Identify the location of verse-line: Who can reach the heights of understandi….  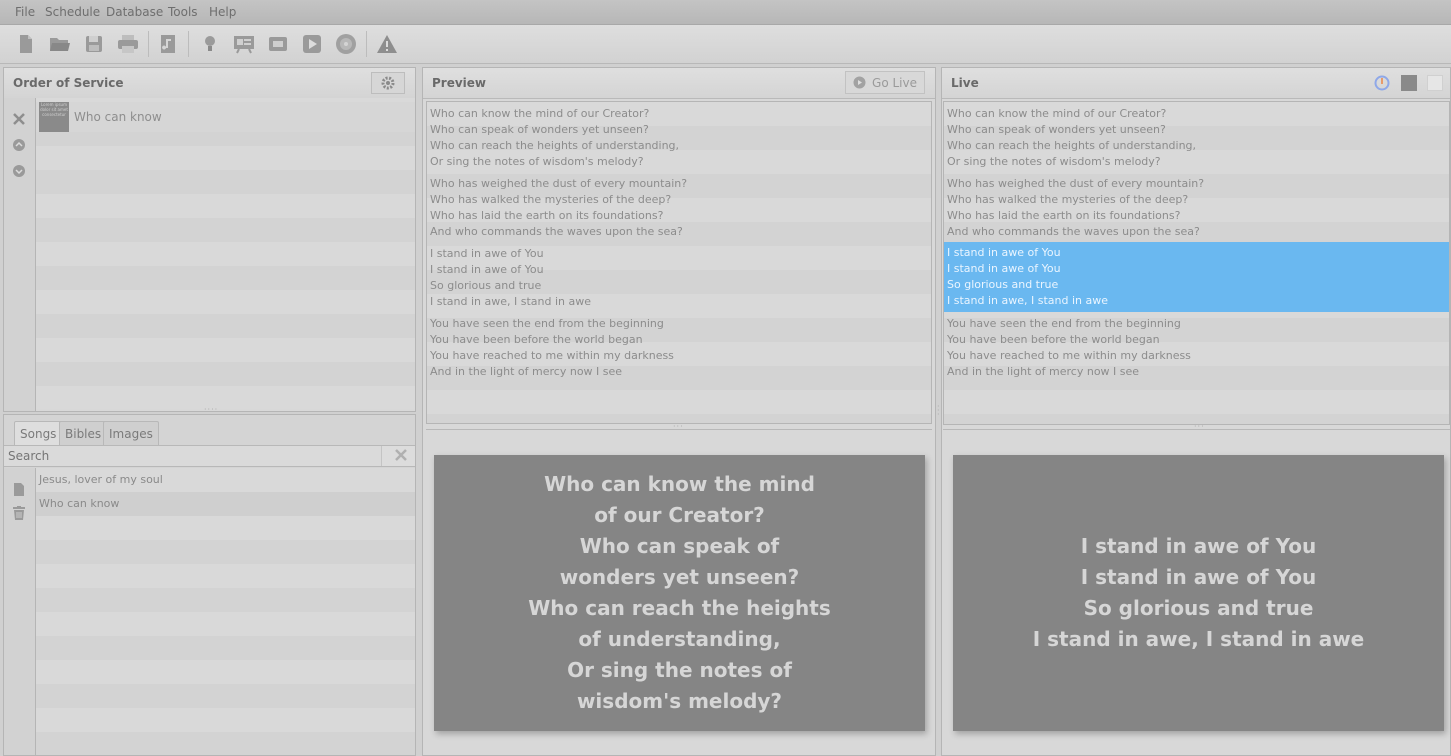
(1072, 145).